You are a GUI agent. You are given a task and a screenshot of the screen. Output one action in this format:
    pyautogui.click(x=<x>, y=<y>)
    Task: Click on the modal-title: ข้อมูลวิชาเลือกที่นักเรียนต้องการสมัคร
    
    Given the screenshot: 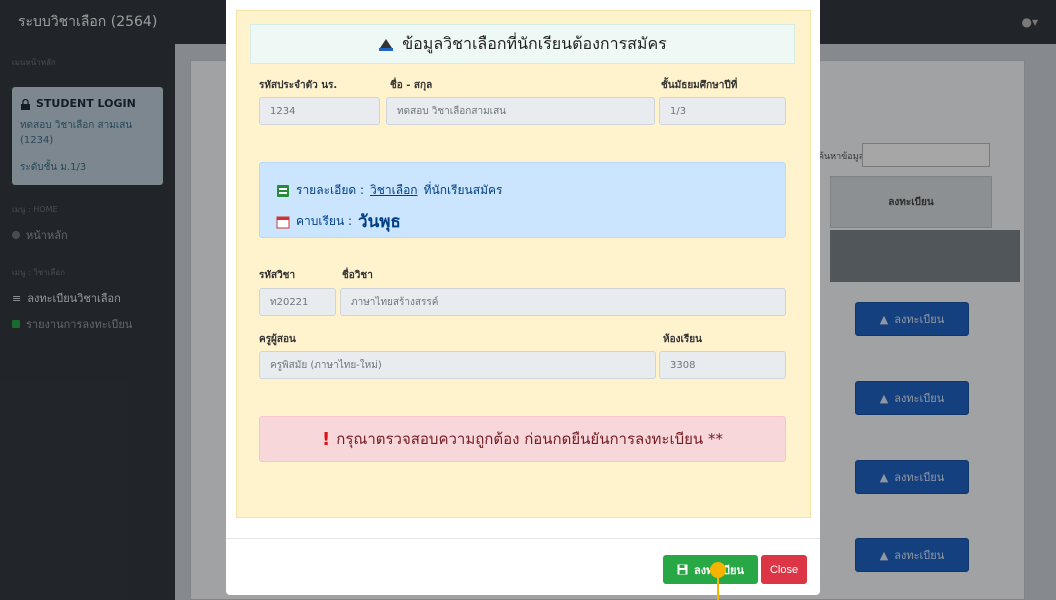 What is the action you would take?
    pyautogui.click(x=522, y=44)
    